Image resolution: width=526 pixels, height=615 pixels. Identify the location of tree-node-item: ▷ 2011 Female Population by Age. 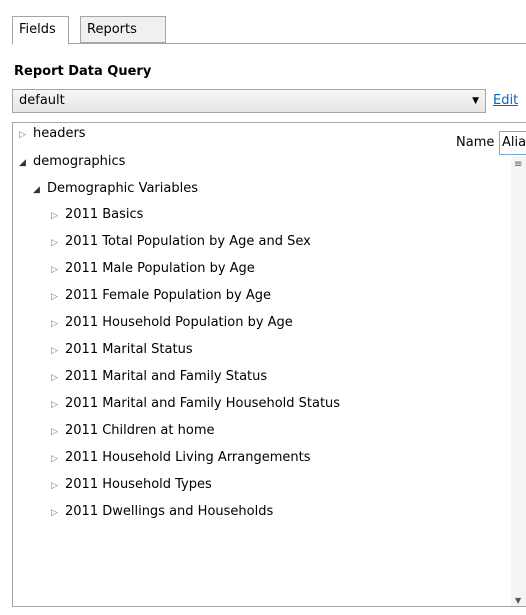
(161, 296).